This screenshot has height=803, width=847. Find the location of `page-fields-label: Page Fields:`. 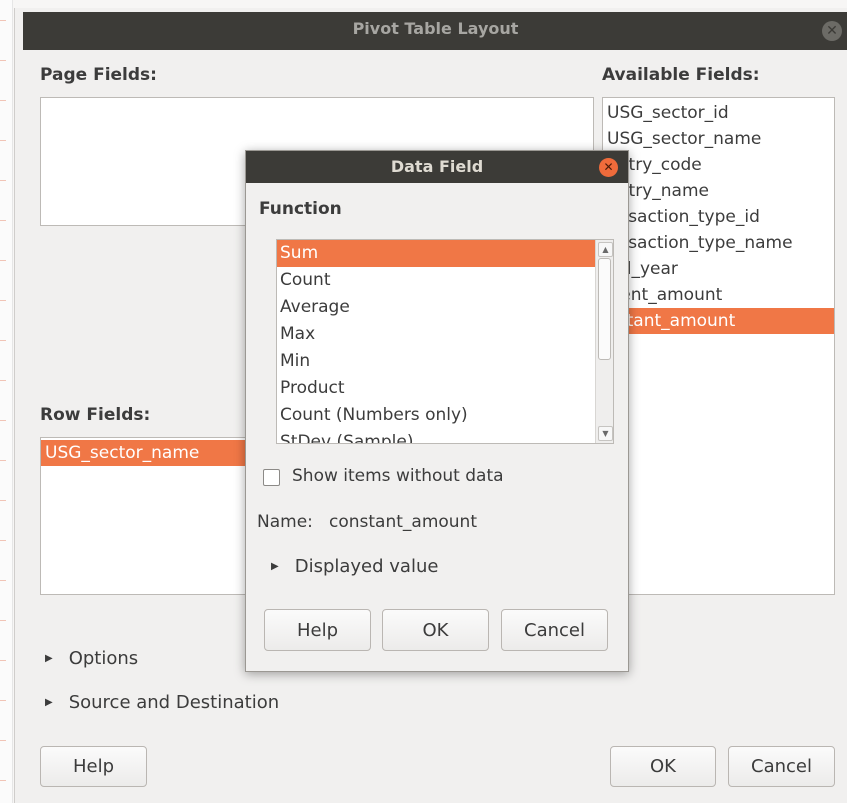

page-fields-label: Page Fields: is located at coordinates (98, 75).